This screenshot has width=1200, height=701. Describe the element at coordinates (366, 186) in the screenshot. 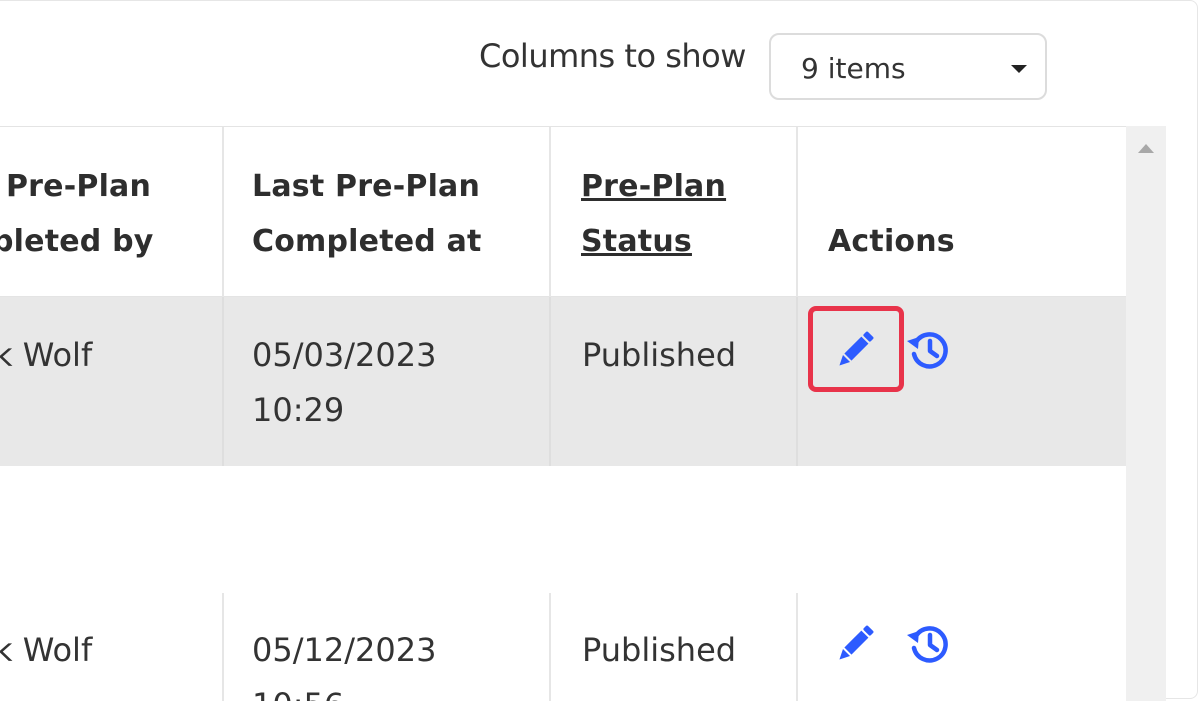

I see `header-completed-at-line1: Last Pre-Plan` at that location.